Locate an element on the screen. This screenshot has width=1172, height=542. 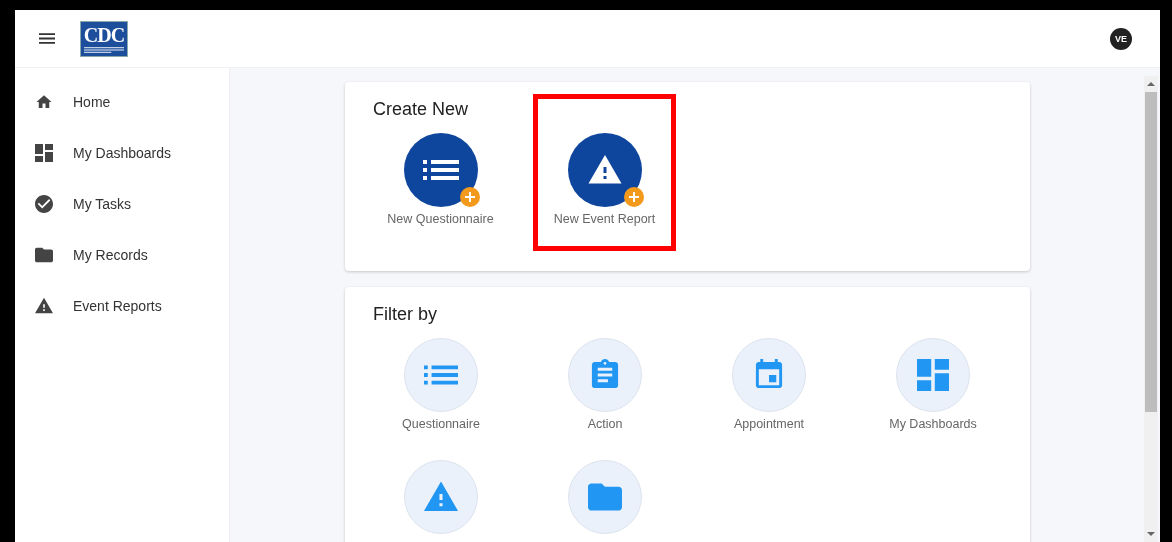
sidebar-item: My Dashboards is located at coordinates (122, 152).